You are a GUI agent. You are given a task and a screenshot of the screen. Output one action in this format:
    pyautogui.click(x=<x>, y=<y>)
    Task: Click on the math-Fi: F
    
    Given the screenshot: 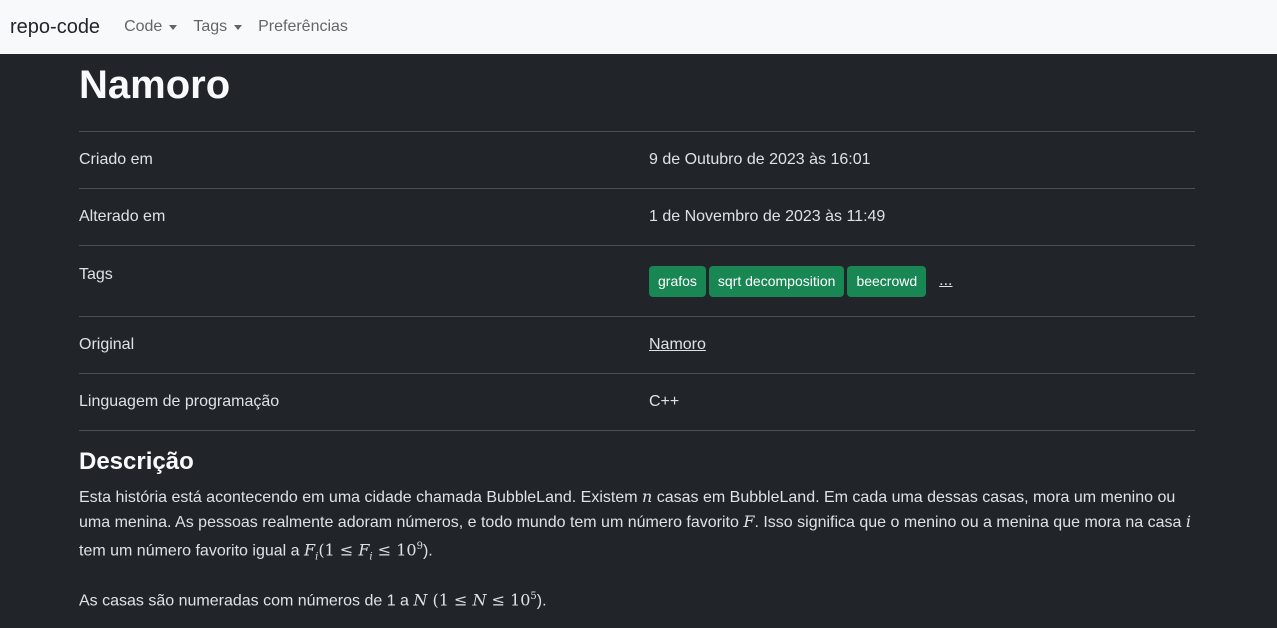 What is the action you would take?
    pyautogui.click(x=310, y=550)
    